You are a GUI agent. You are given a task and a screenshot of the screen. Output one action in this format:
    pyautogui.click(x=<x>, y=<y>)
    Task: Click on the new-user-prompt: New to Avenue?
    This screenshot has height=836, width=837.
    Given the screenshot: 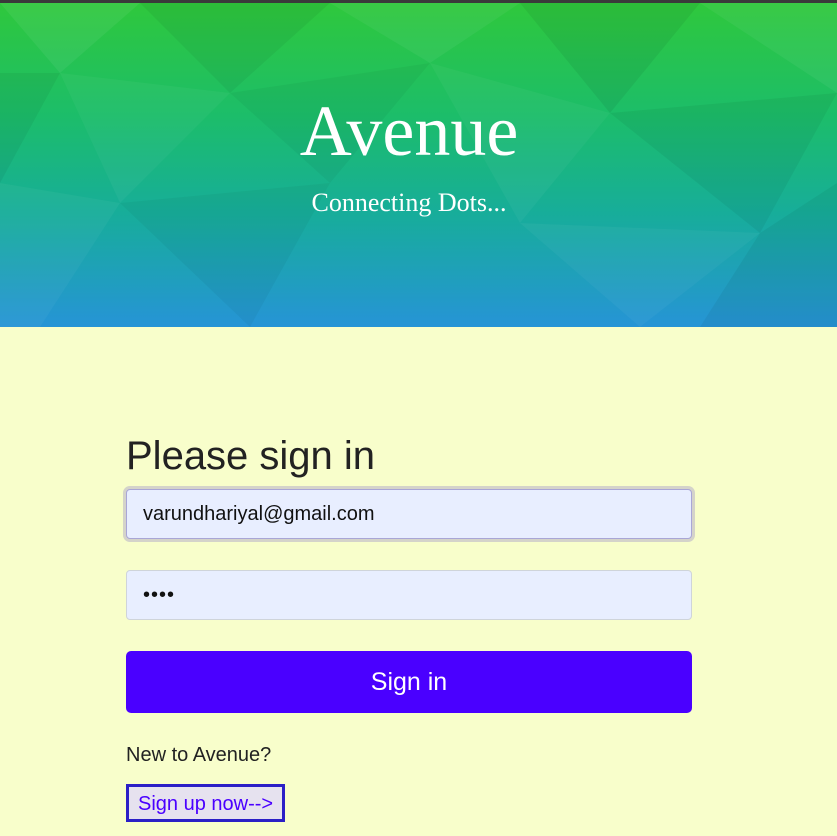 What is the action you would take?
    pyautogui.click(x=199, y=755)
    